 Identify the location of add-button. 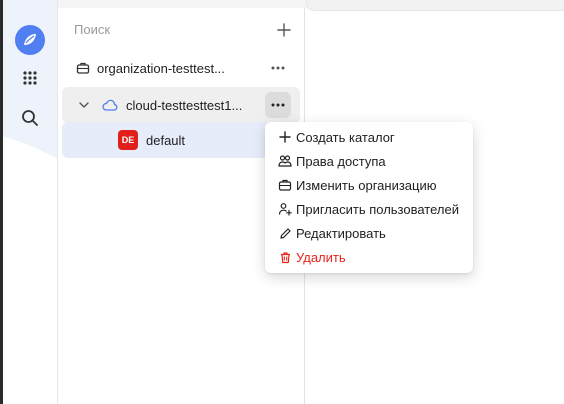
(284, 30).